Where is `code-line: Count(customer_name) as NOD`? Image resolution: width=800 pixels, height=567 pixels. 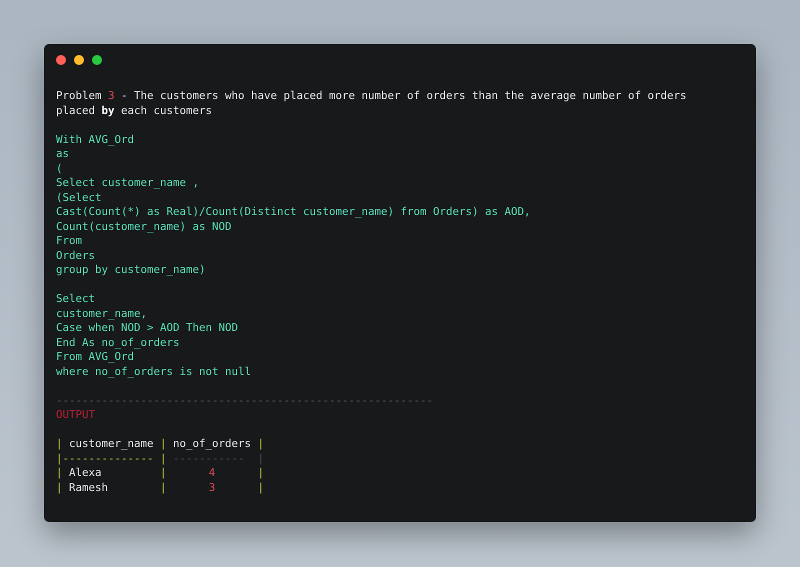
code-line: Count(customer_name) as NOD is located at coordinates (144, 227).